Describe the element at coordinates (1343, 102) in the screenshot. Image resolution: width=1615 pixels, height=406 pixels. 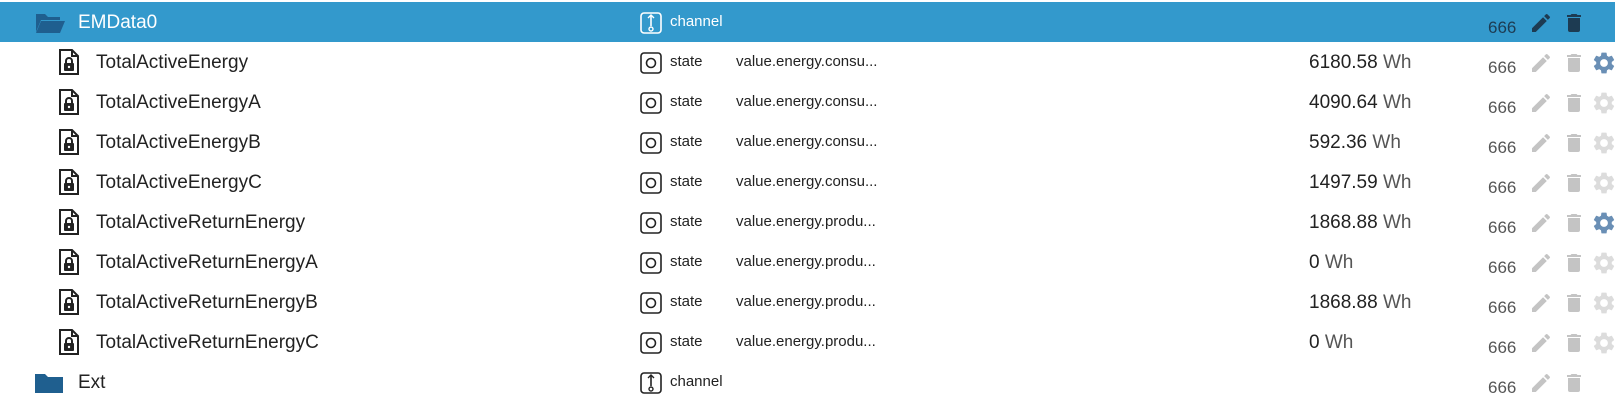
I see `value-number: 4090.64` at that location.